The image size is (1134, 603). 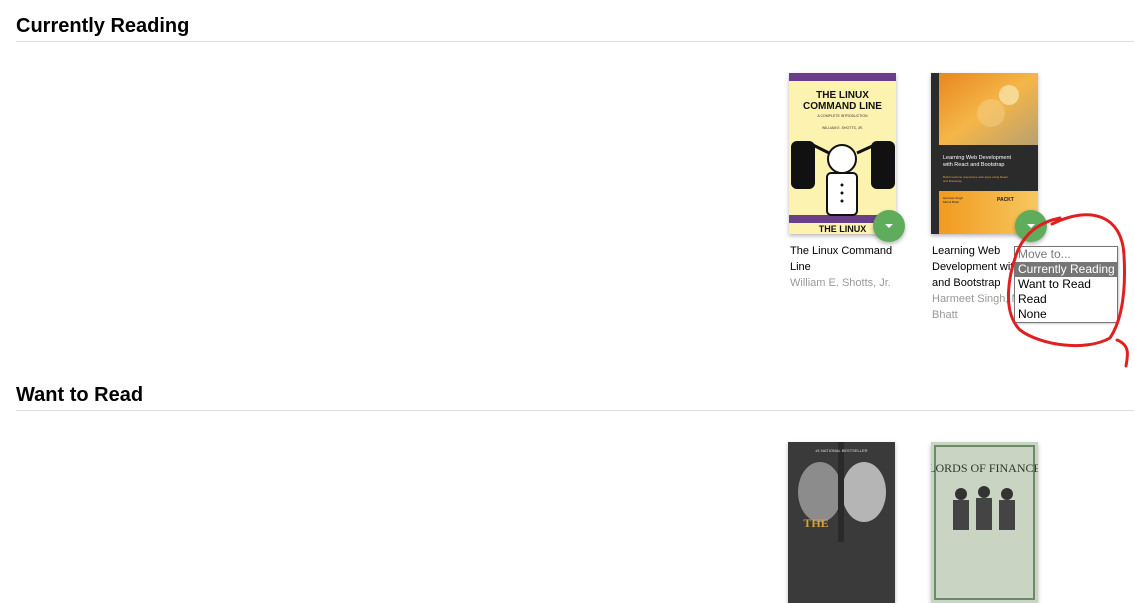 I want to click on shelf-title-currently-reading: Currently Reading, so click(x=103, y=26).